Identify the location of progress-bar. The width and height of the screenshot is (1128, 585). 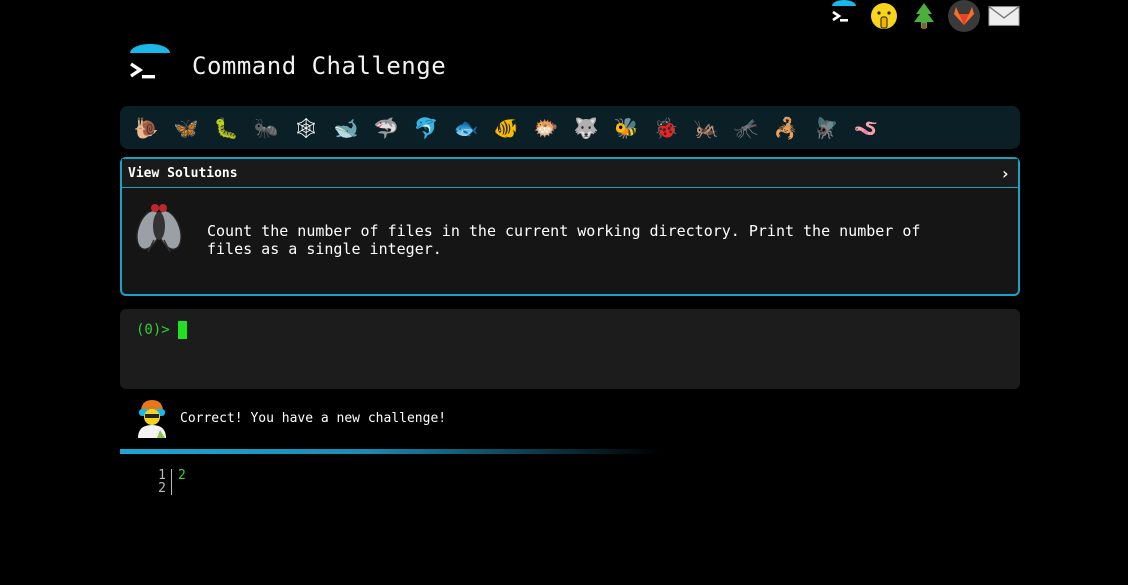
(390, 451).